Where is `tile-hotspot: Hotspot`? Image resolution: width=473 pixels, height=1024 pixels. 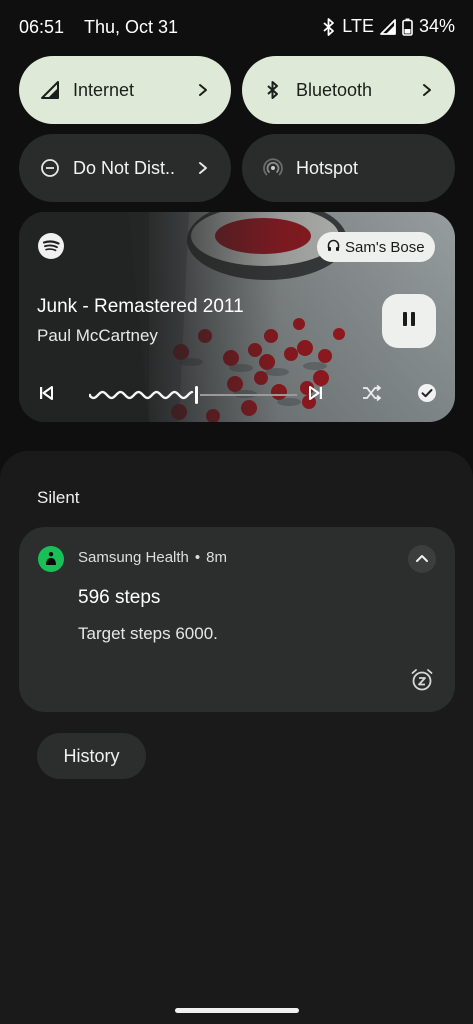
tile-hotspot: Hotspot is located at coordinates (348, 168).